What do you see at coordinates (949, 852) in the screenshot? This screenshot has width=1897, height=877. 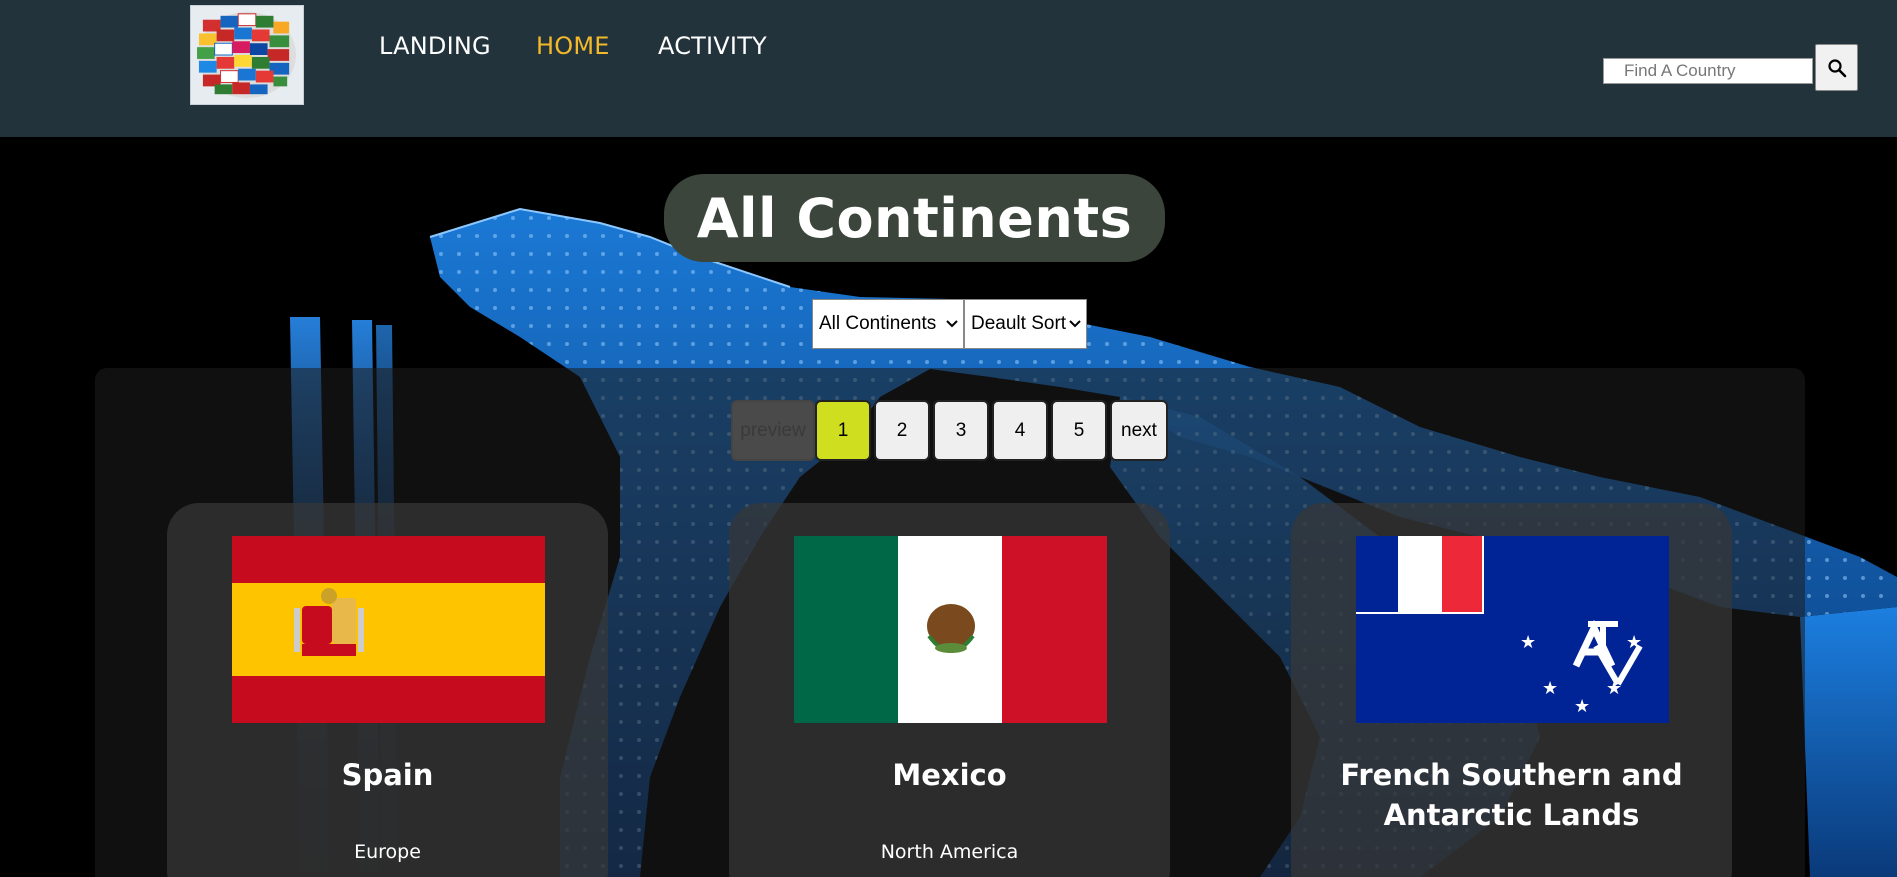 I see `country-continent: North America` at bounding box center [949, 852].